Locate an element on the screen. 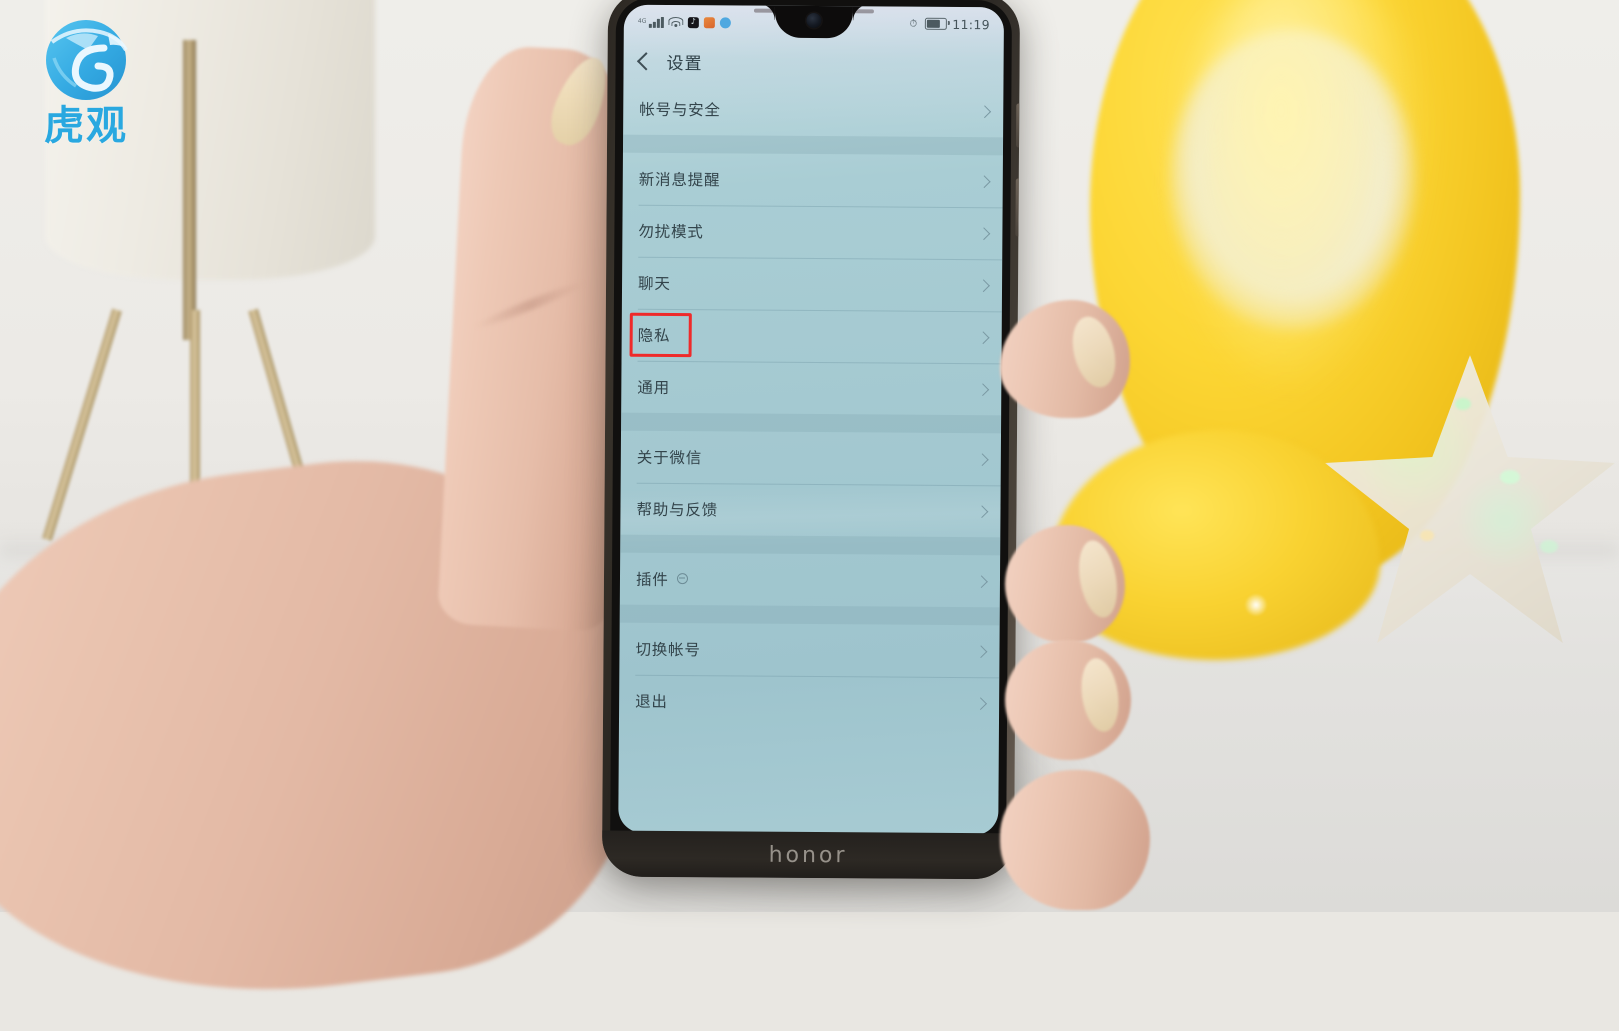 This screenshot has height=1031, width=1619. list-item-label: 插件 is located at coordinates (652, 580).